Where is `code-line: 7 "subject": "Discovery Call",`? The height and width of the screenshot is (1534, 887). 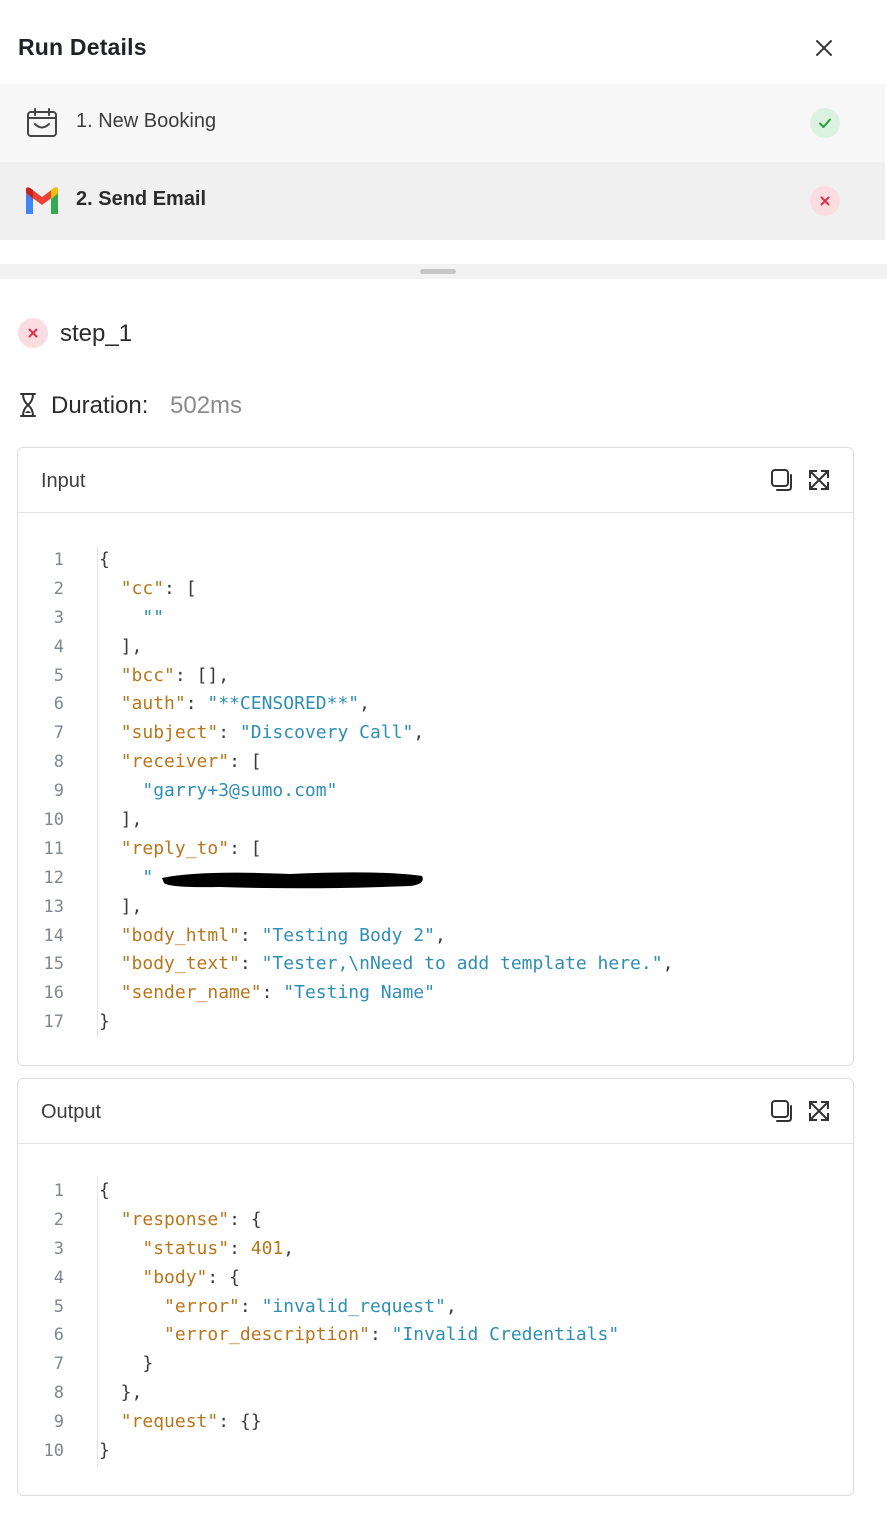
code-line: 7 "subject": "Discovery Call", is located at coordinates (435, 733).